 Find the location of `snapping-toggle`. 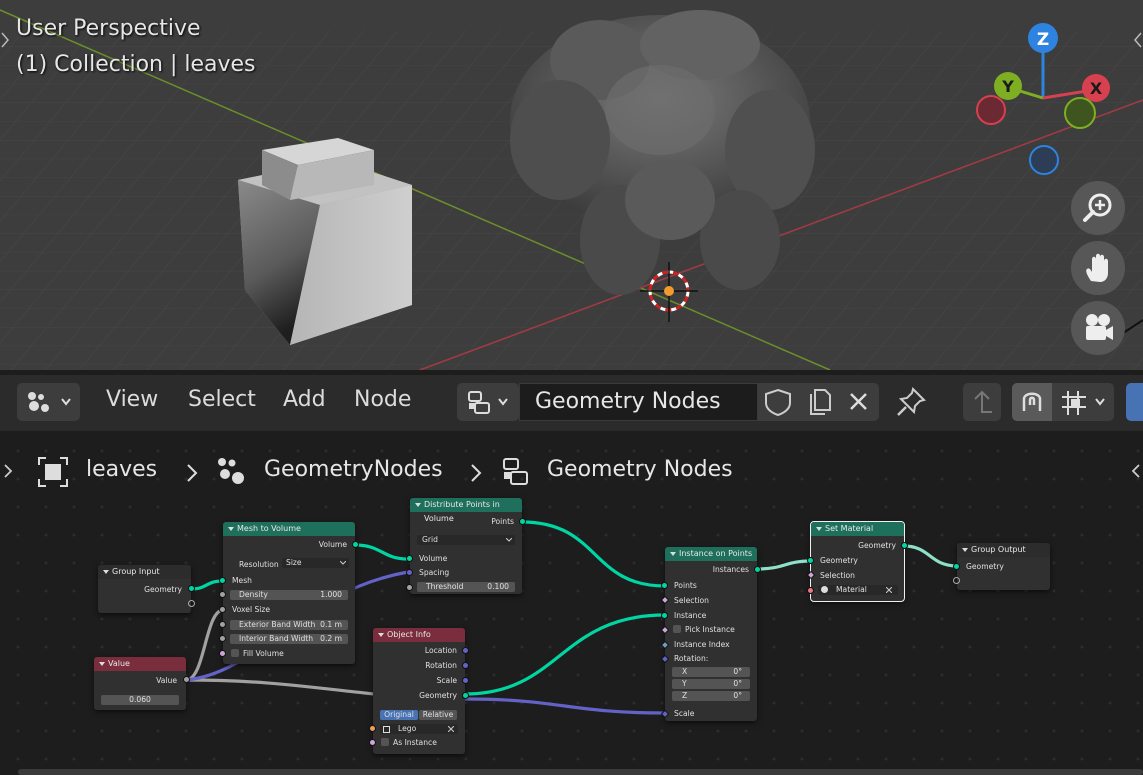

snapping-toggle is located at coordinates (1032, 402).